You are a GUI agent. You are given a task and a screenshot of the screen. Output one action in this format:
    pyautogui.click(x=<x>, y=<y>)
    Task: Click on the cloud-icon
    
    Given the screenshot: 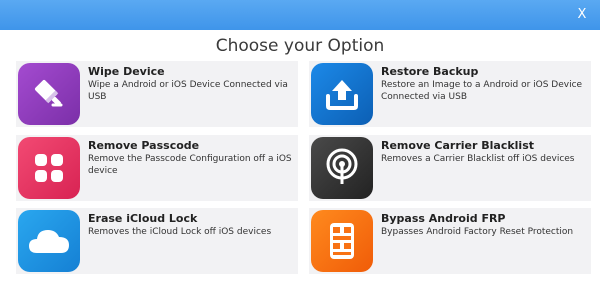 What is the action you would take?
    pyautogui.click(x=49, y=241)
    